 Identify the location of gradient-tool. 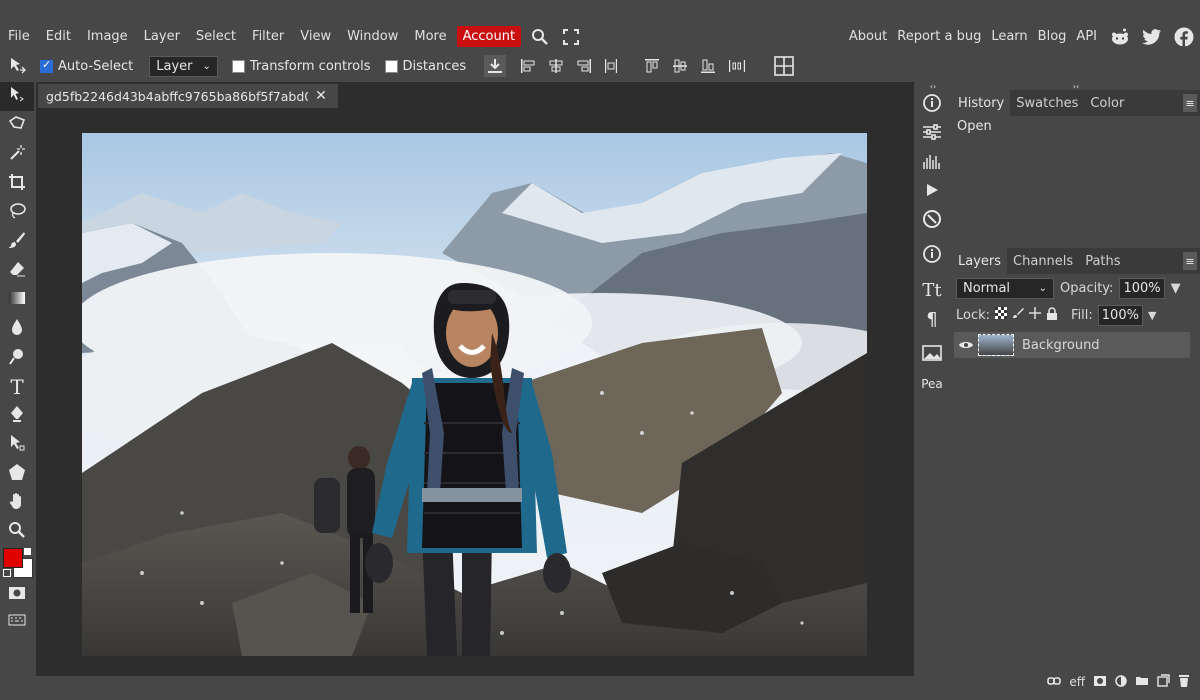
(17, 299).